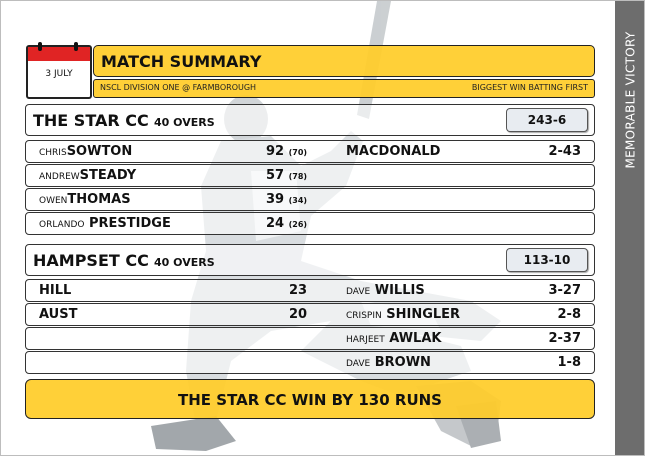 The height and width of the screenshot is (456, 645). Describe the element at coordinates (547, 120) in the screenshot. I see `team1-score: 243-6` at that location.